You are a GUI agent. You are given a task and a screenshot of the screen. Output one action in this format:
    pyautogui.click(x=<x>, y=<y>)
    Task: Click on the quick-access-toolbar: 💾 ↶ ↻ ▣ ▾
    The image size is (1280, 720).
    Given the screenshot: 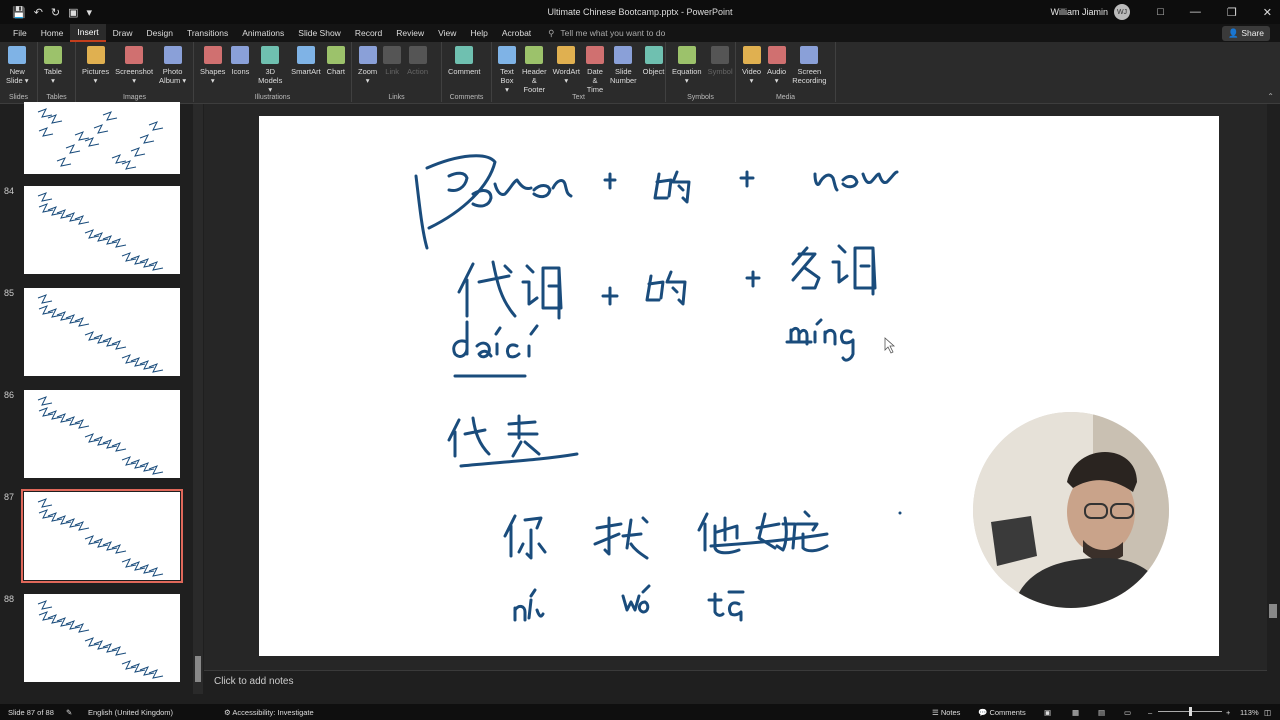 What is the action you would take?
    pyautogui.click(x=100, y=12)
    